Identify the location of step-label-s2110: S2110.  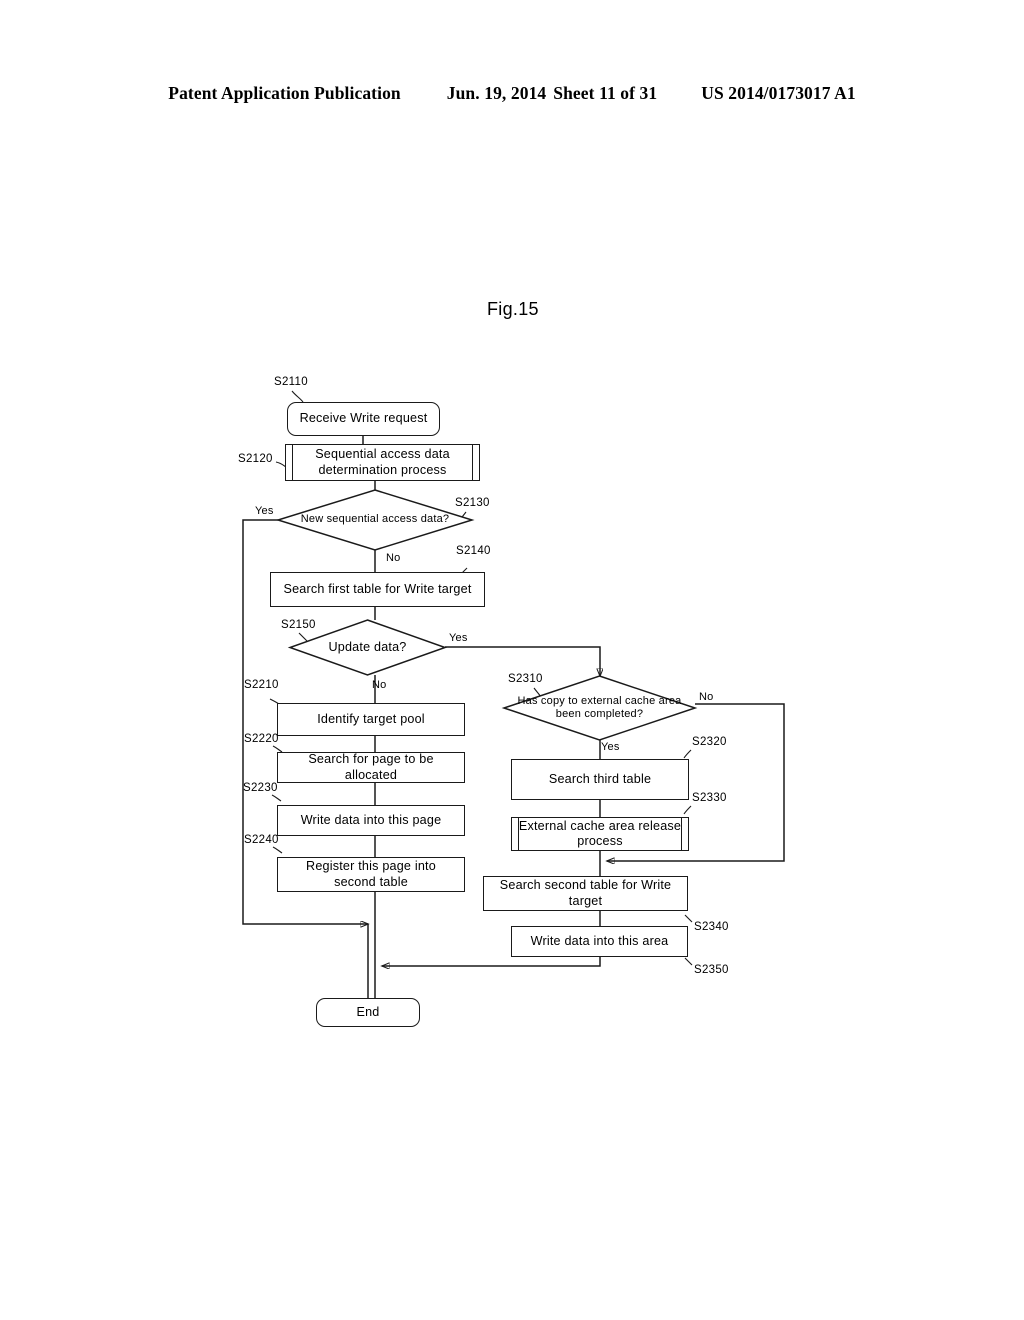
(291, 382).